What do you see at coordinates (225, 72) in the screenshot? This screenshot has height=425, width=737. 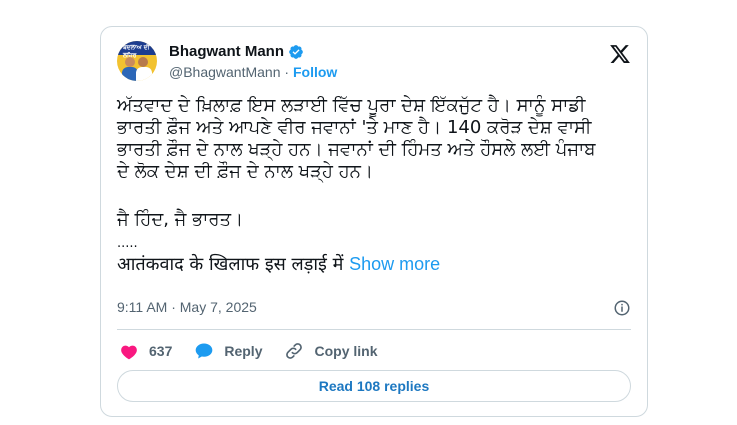 I see `author-handle: @BhagwantMann` at bounding box center [225, 72].